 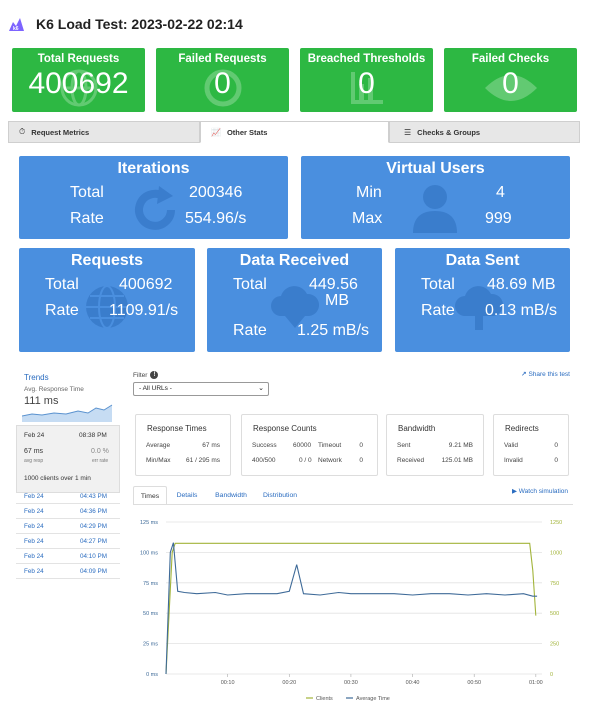 I want to click on watch-simulation-link: ▶ Watch simulation, so click(x=540, y=491).